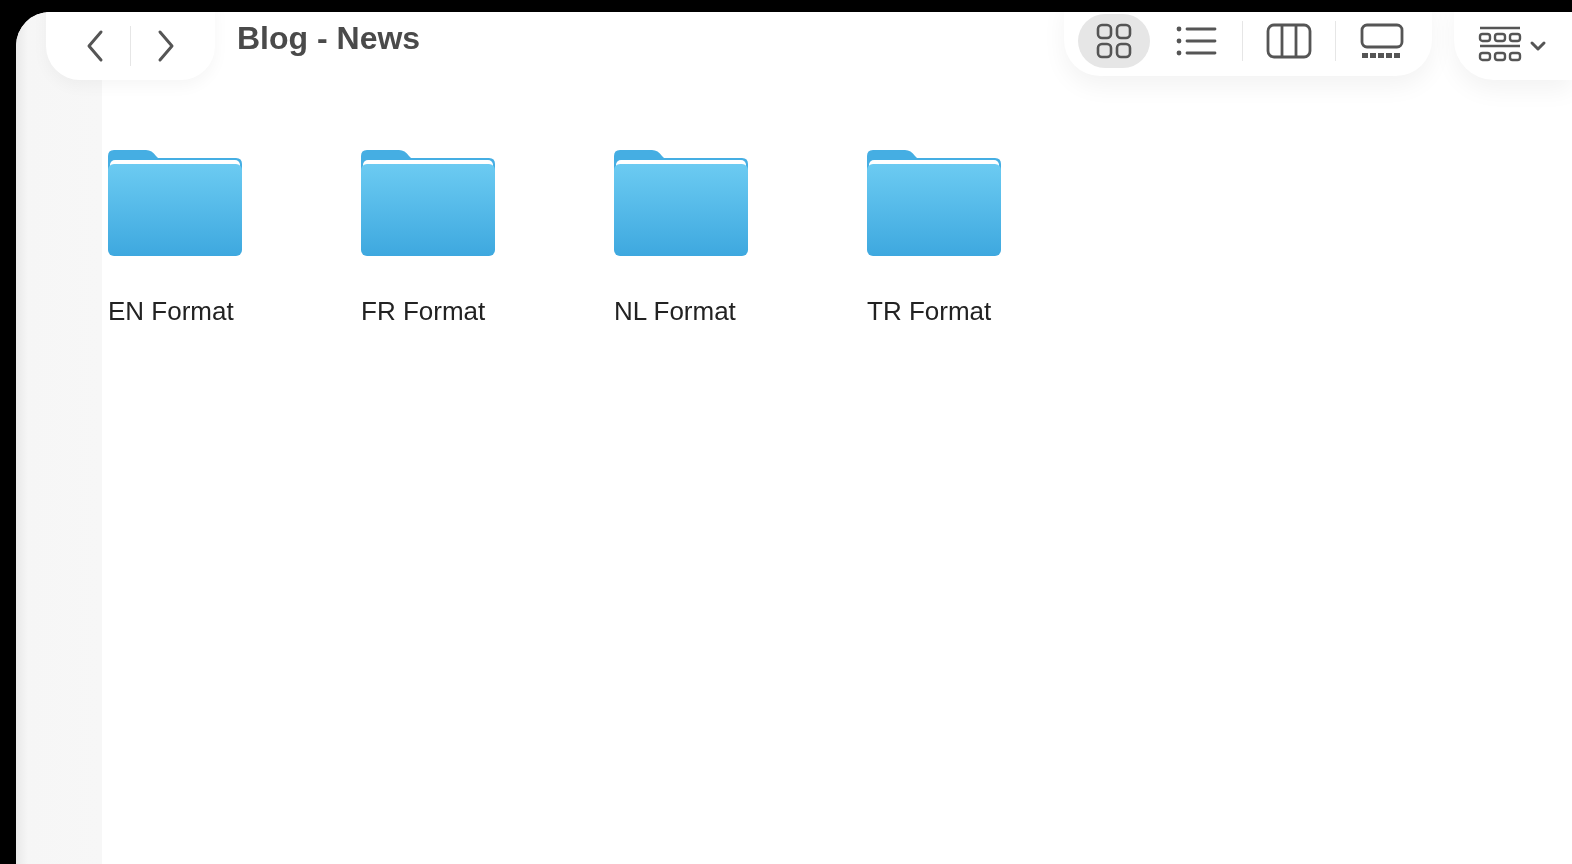 This screenshot has height=864, width=1572. Describe the element at coordinates (675, 311) in the screenshot. I see `folder-name: NL Format` at that location.